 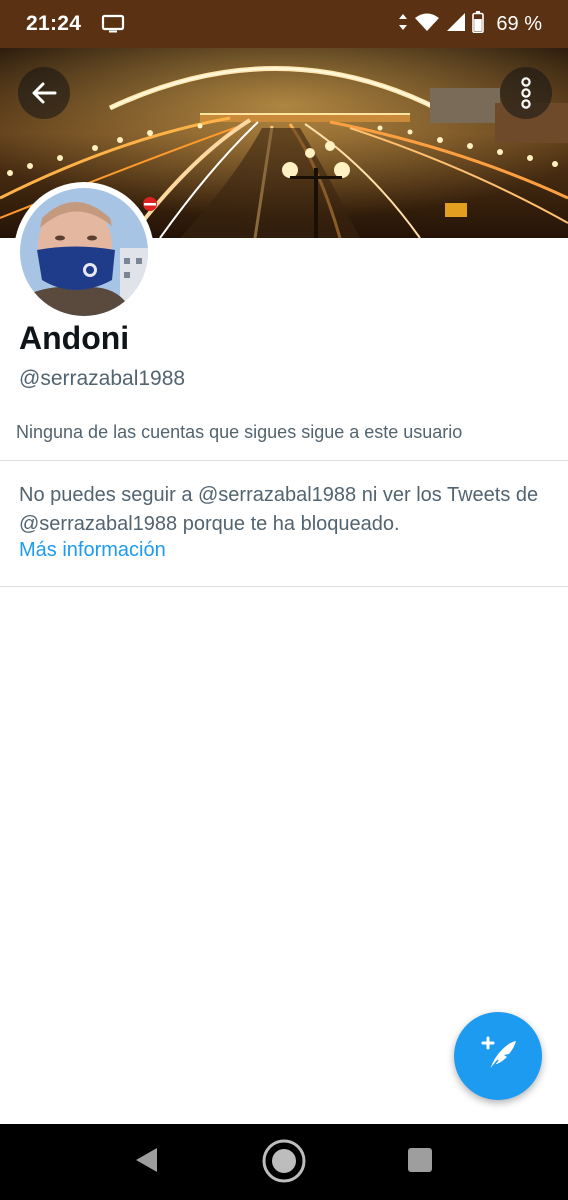 I want to click on status-bar: 21:24 4 69 %, so click(x=284, y=24).